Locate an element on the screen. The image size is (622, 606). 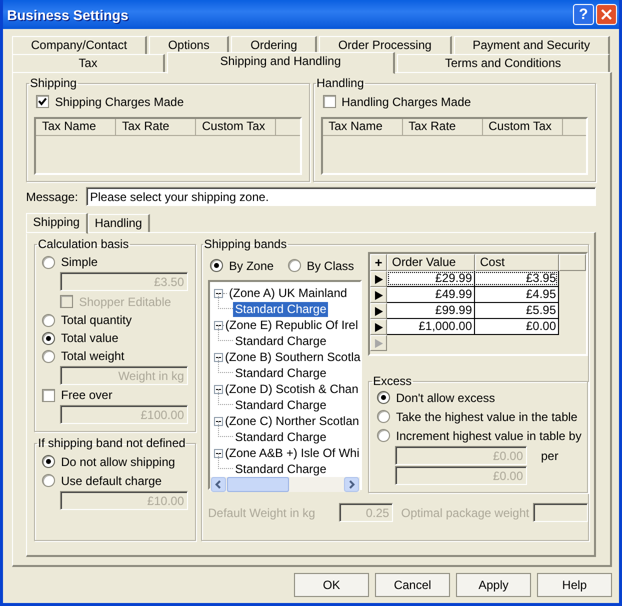
group-label: Excess is located at coordinates (392, 381).